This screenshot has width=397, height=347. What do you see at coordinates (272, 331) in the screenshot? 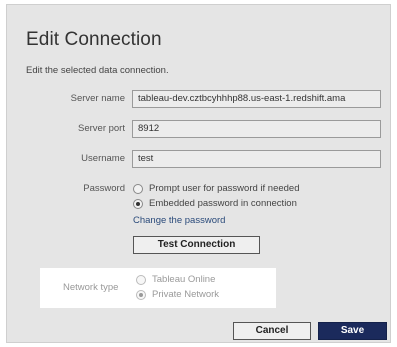
I see `cancel-button: Cancel` at bounding box center [272, 331].